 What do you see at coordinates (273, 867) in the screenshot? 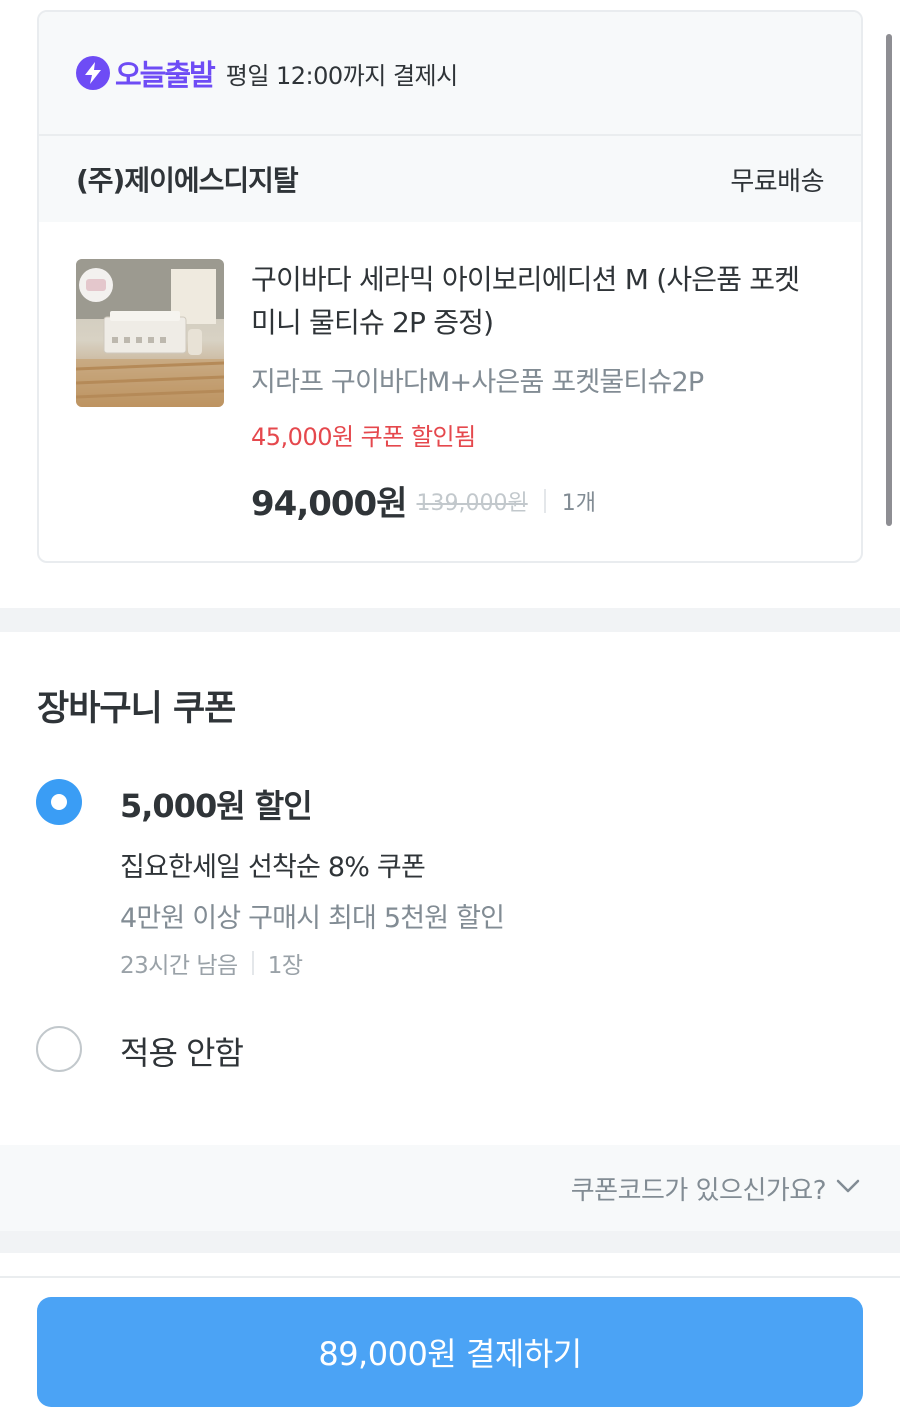
I see `coupon-name: 집요한세일 선착순 8% 쿠폰` at bounding box center [273, 867].